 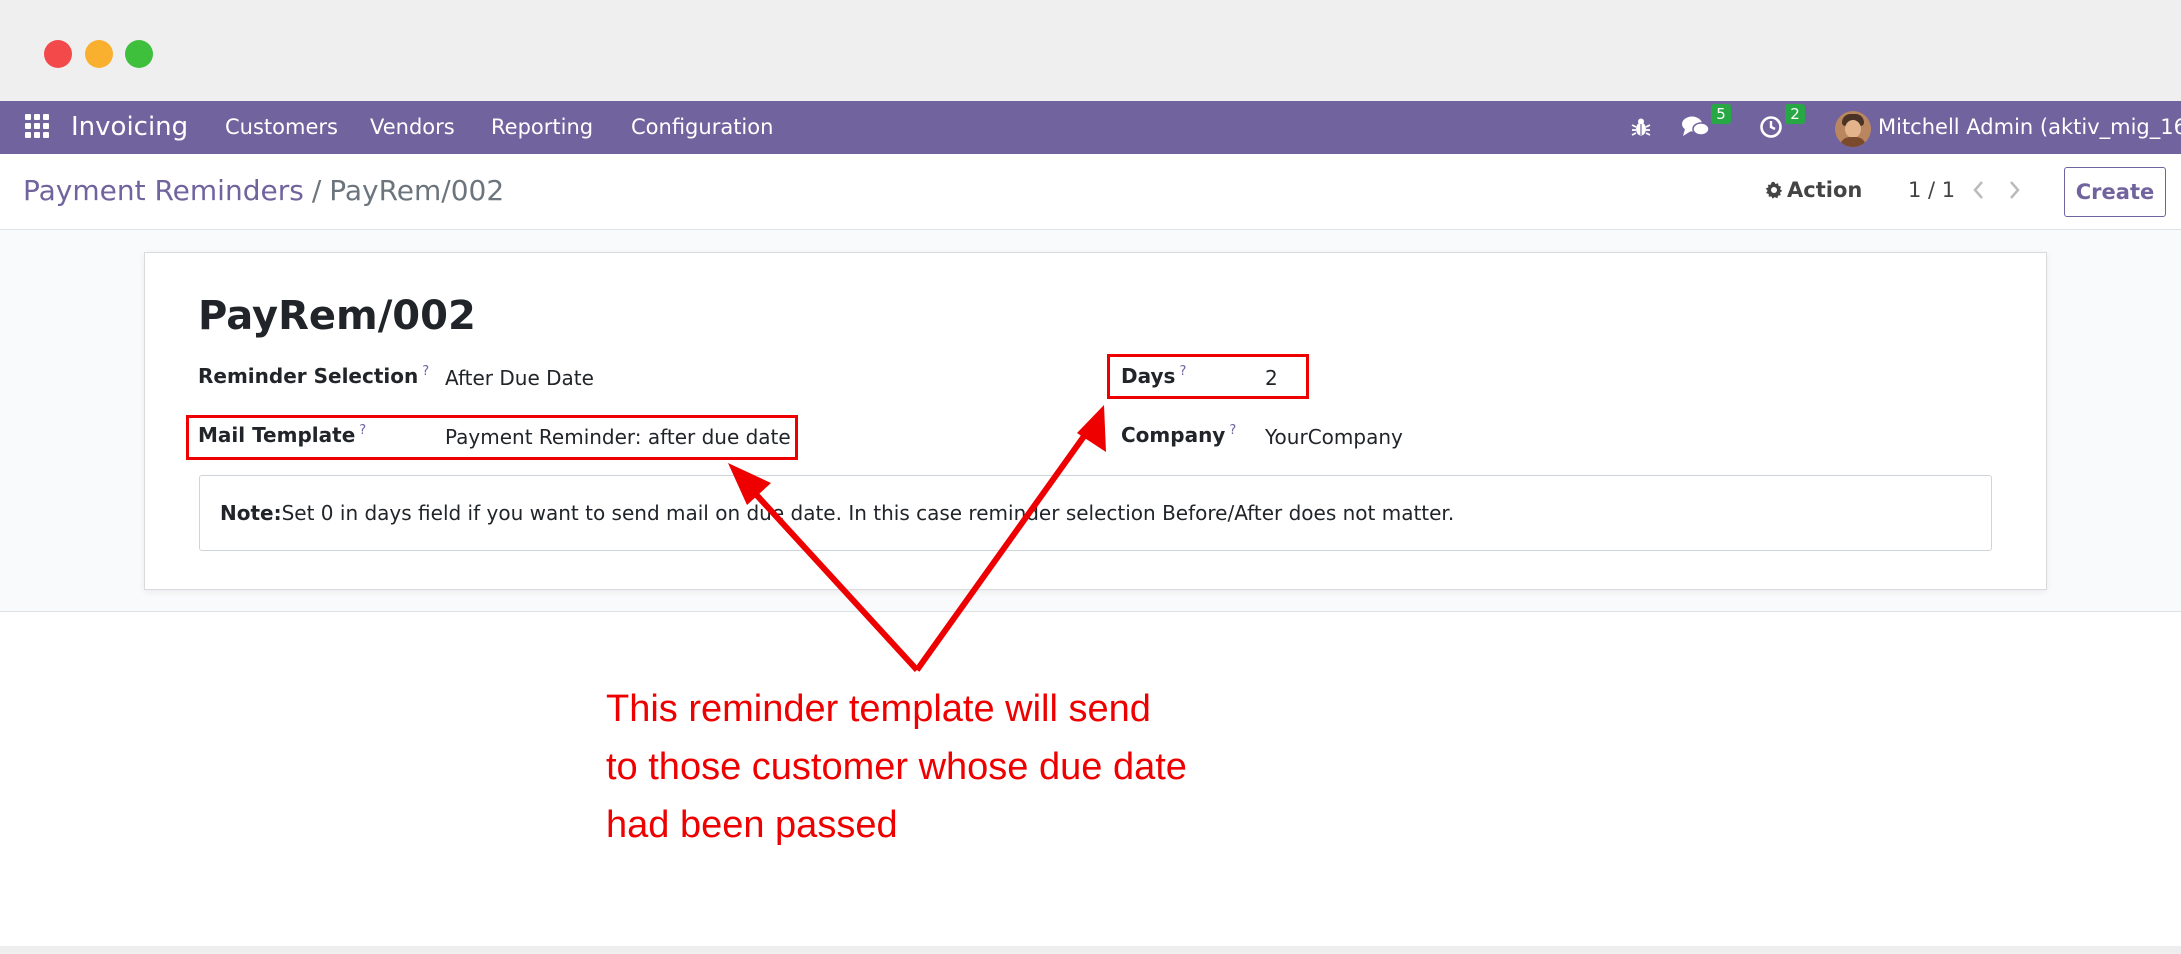 I want to click on create-button: Create, so click(x=2115, y=192).